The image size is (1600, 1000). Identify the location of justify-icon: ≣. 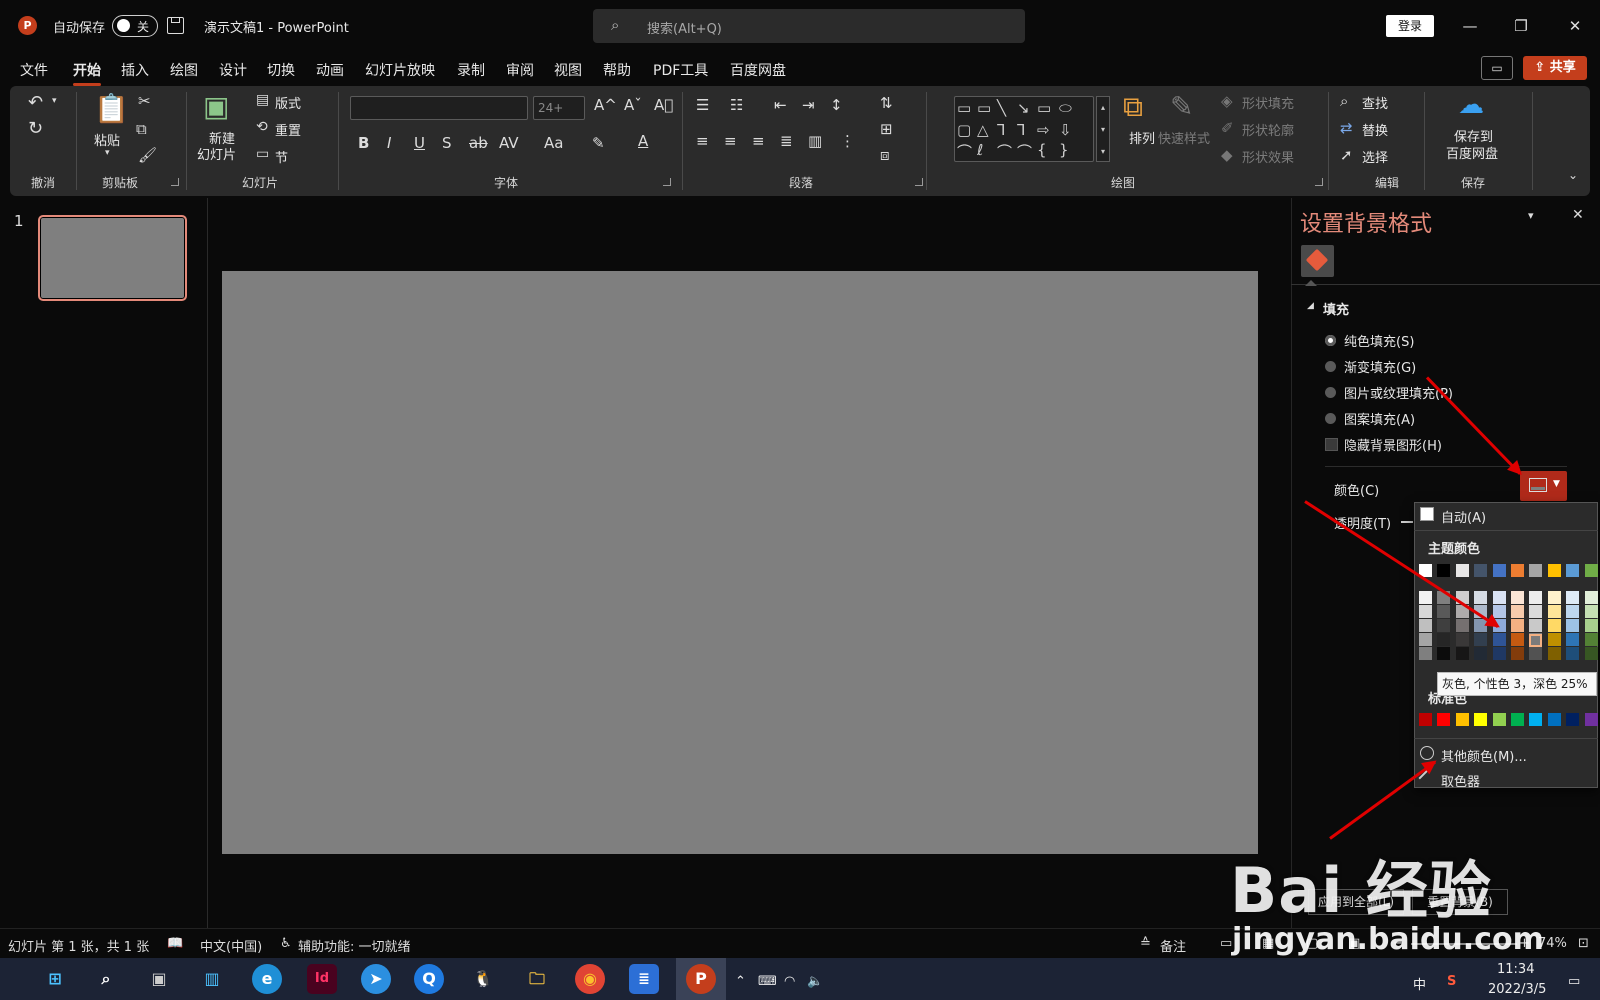
(786, 141).